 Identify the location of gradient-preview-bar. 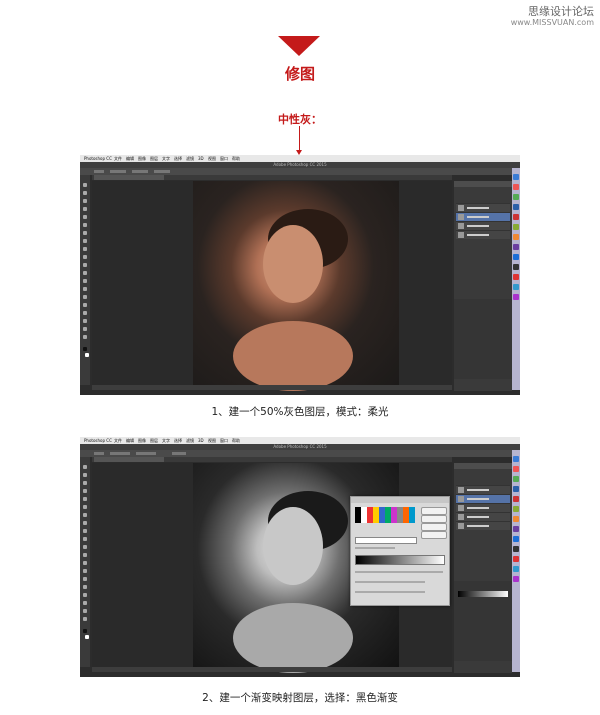
(400, 560).